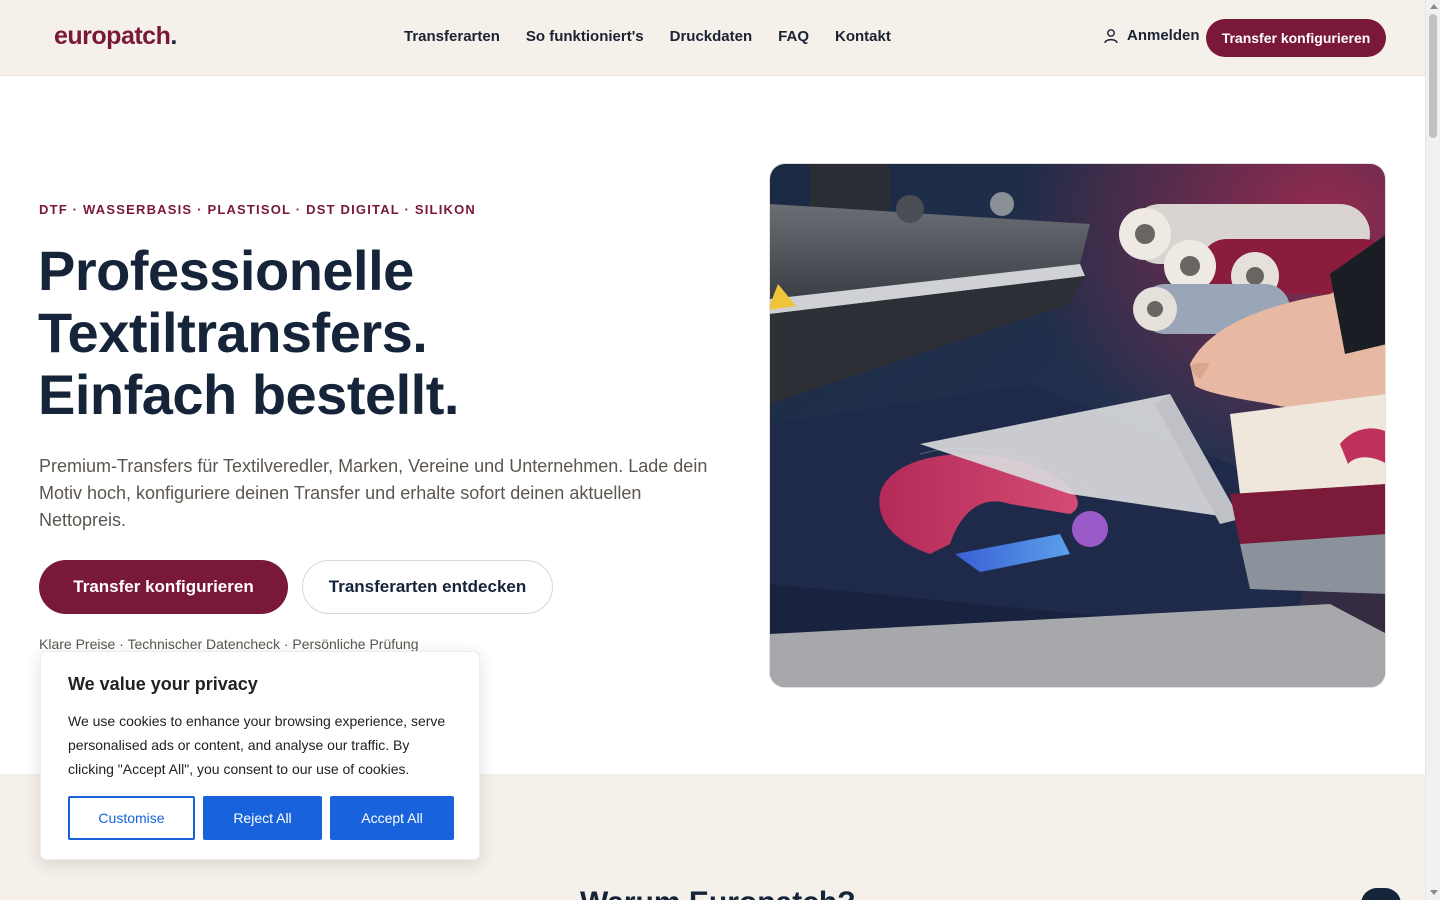 Image resolution: width=1440 pixels, height=900 pixels. What do you see at coordinates (1432, 450) in the screenshot?
I see `page-scrollbar` at bounding box center [1432, 450].